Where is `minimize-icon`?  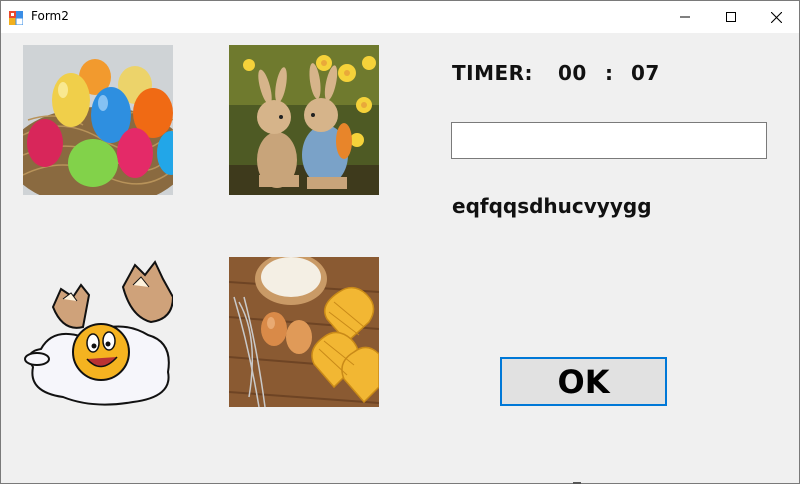
minimize-icon is located at coordinates (685, 17).